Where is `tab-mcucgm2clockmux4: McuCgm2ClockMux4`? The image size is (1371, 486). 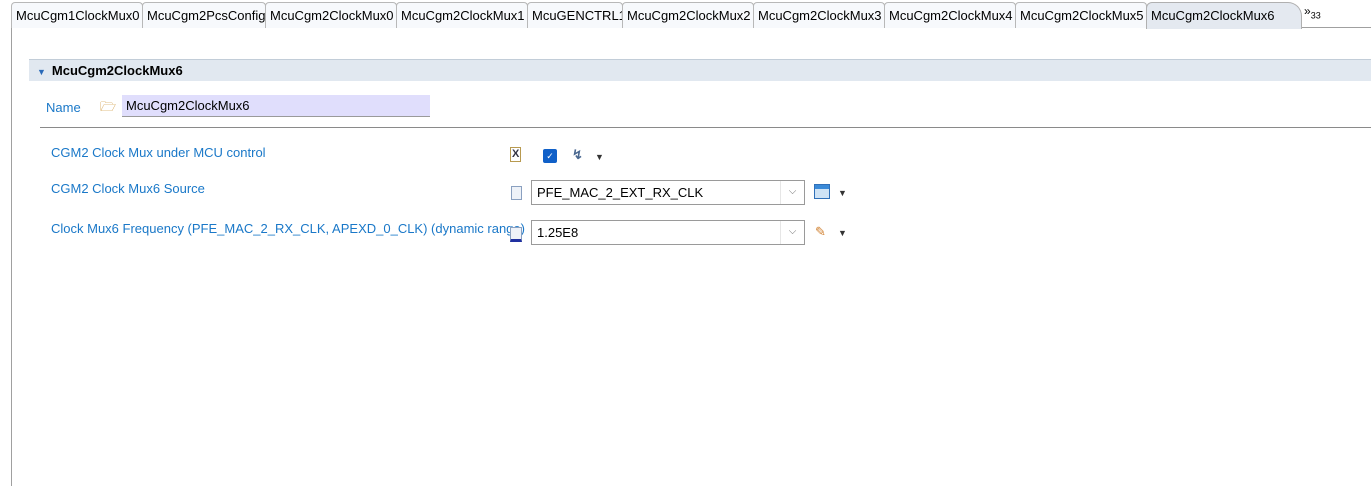 tab-mcucgm2clockmux4: McuCgm2ClockMux4 is located at coordinates (950, 15).